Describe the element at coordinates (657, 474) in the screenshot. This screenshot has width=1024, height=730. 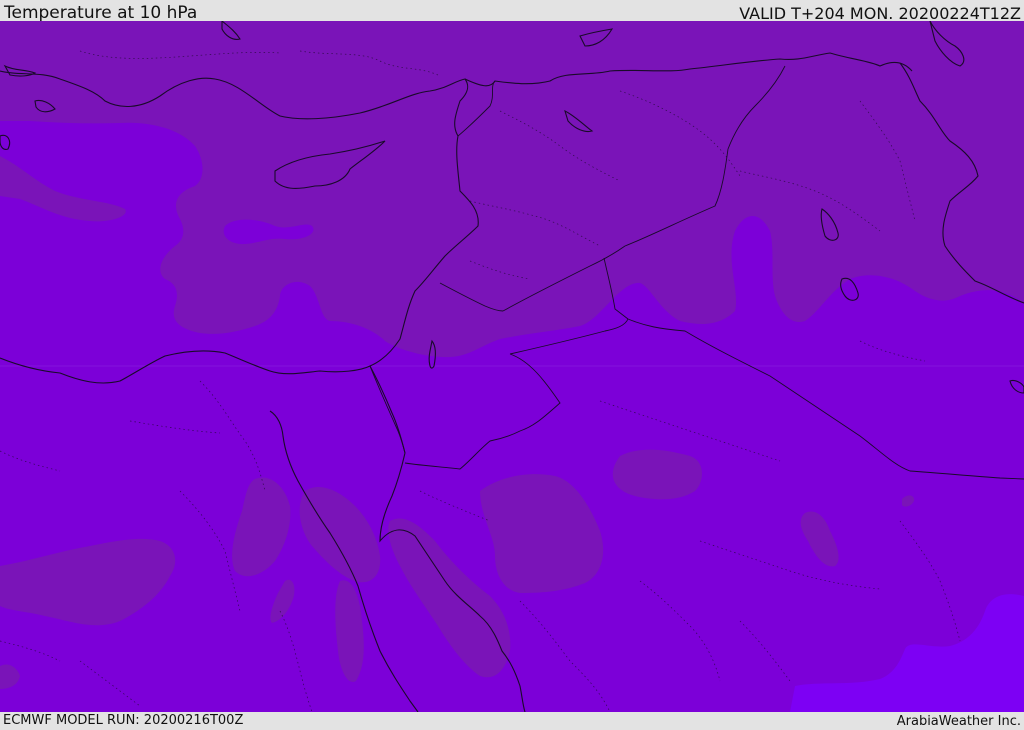
I see `warm-region-arabia-east` at that location.